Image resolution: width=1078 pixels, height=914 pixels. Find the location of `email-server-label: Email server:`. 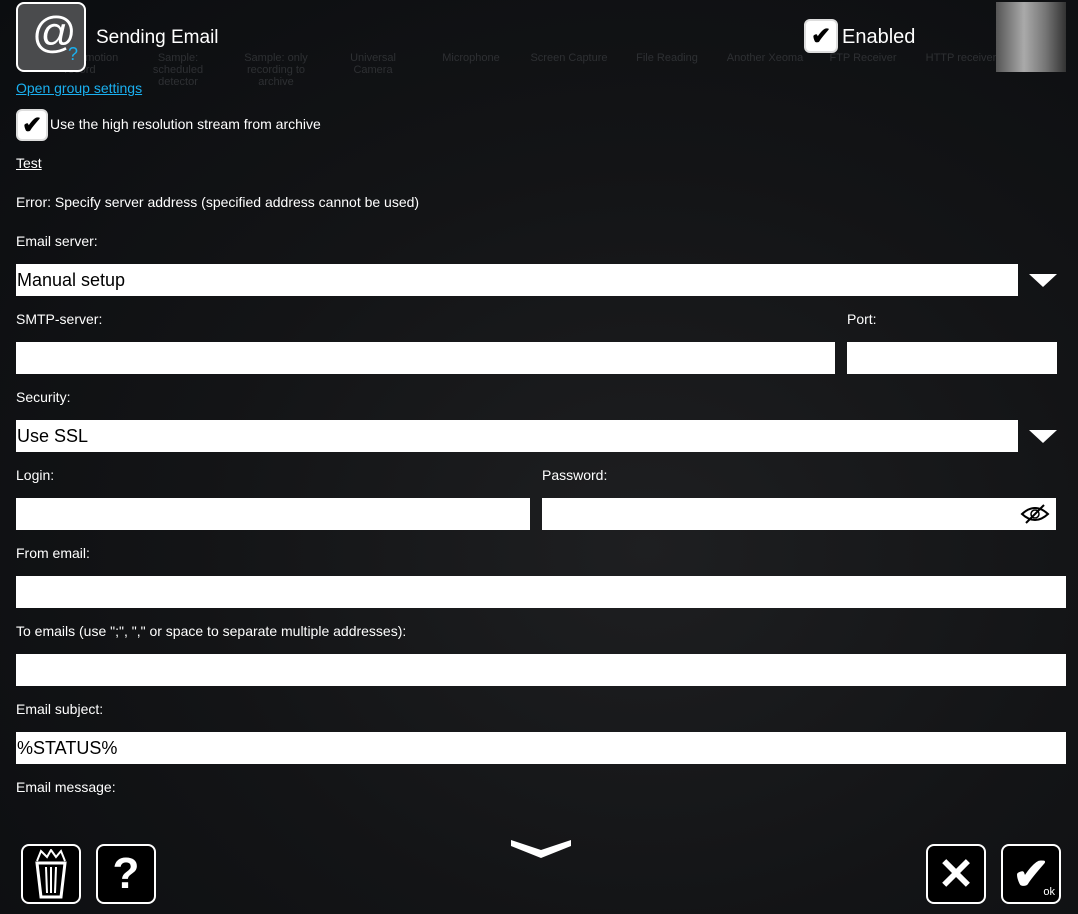

email-server-label: Email server: is located at coordinates (57, 241).